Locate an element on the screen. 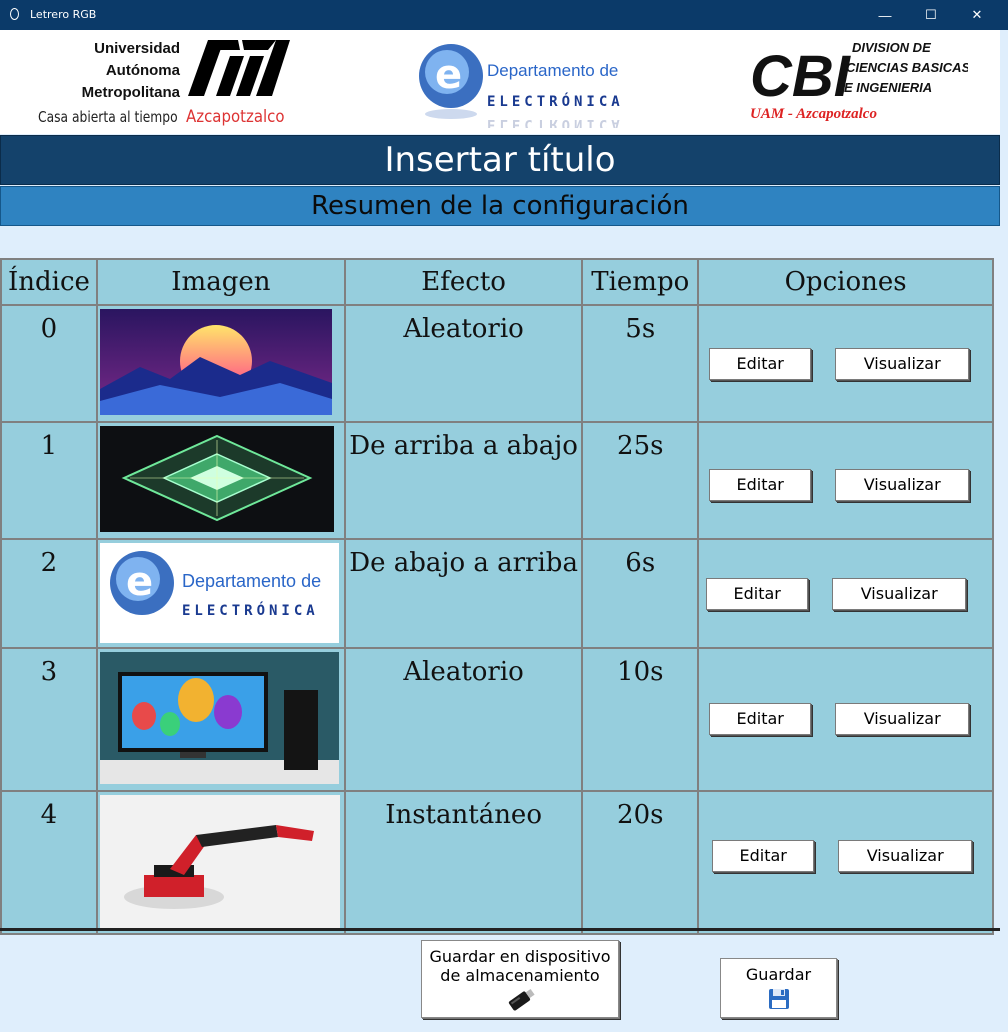  save-label: Guardar is located at coordinates (778, 974).